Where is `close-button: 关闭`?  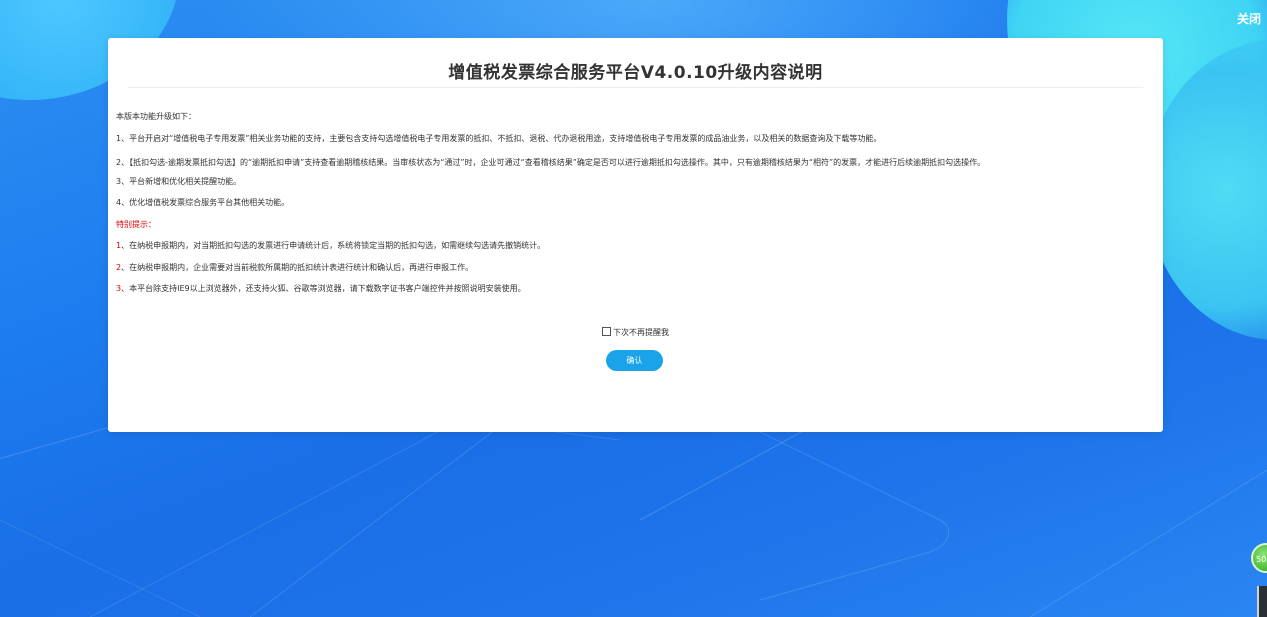 close-button: 关闭 is located at coordinates (1249, 18).